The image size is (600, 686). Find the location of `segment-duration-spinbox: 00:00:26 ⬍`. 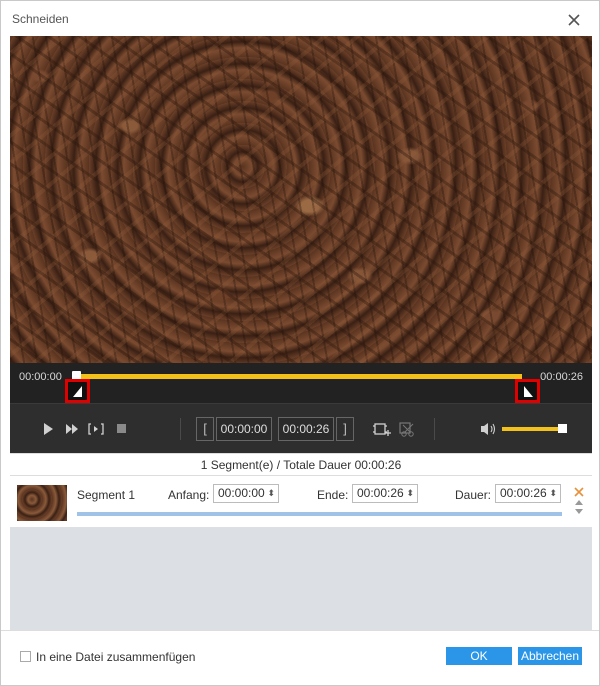

segment-duration-spinbox: 00:00:26 ⬍ is located at coordinates (528, 493).